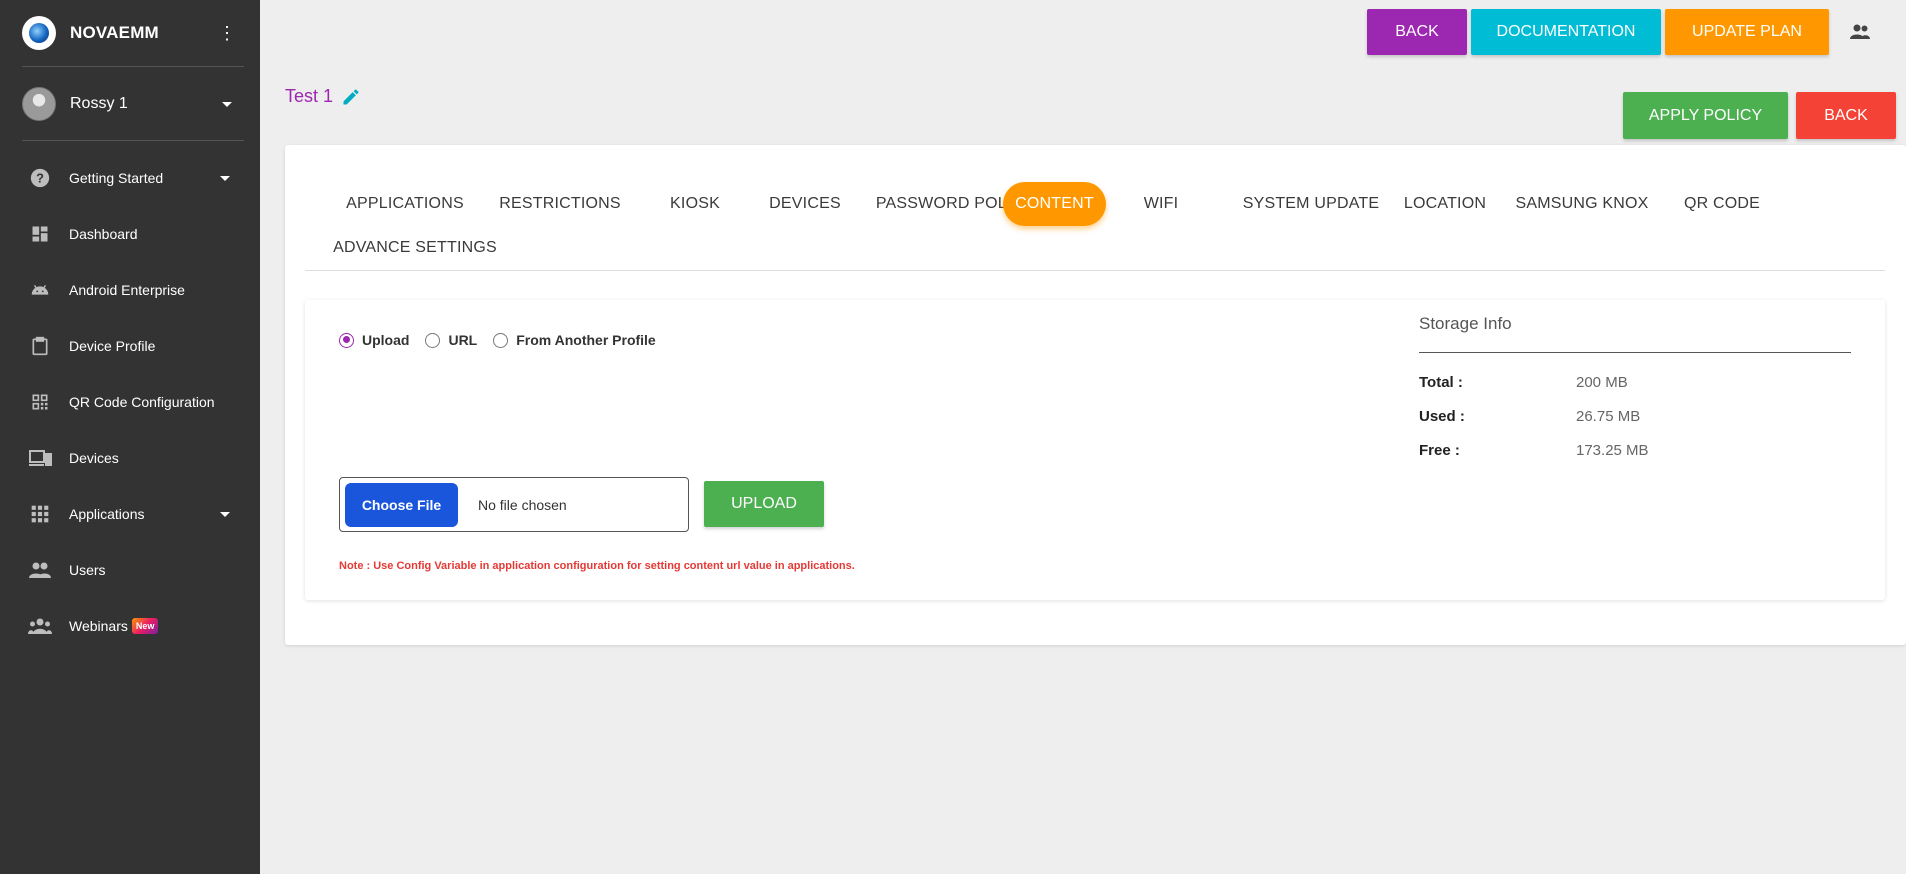 The image size is (1906, 874). I want to click on storage-row-total: Total : 200 MB, so click(1635, 382).